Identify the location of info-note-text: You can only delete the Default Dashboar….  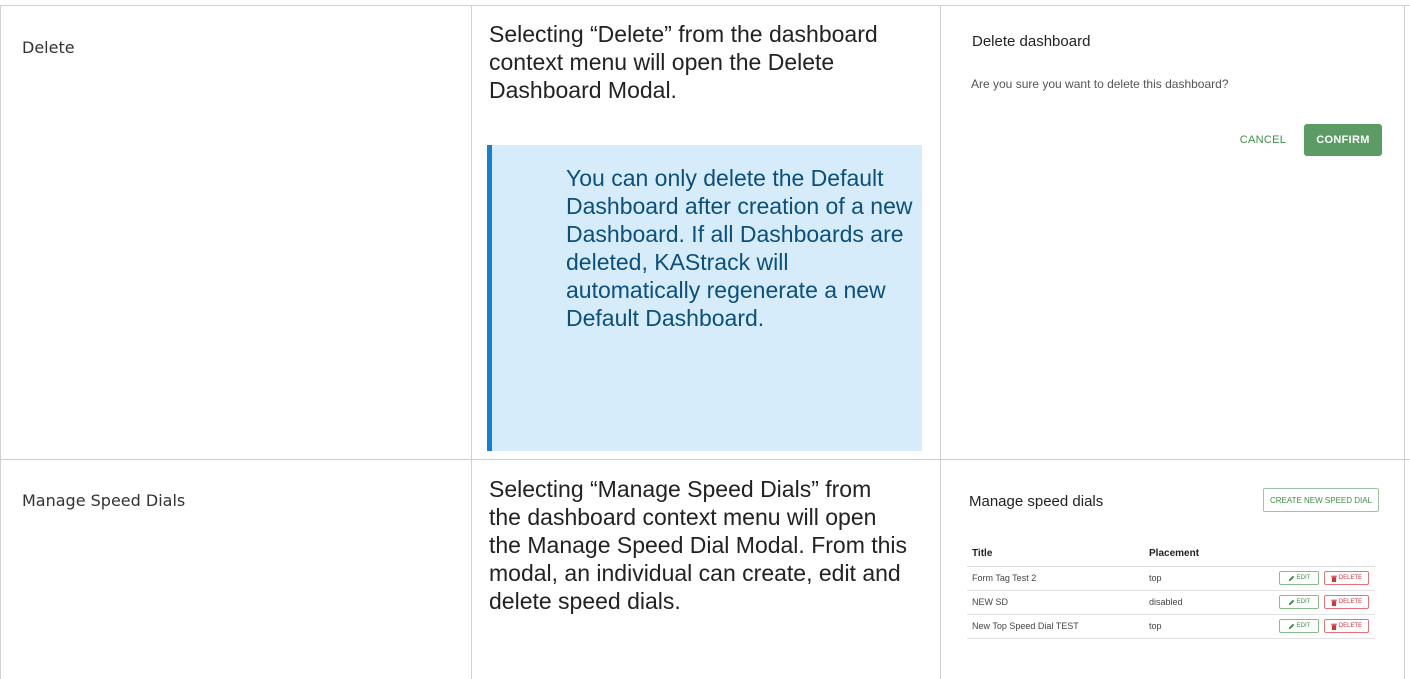
(739, 248).